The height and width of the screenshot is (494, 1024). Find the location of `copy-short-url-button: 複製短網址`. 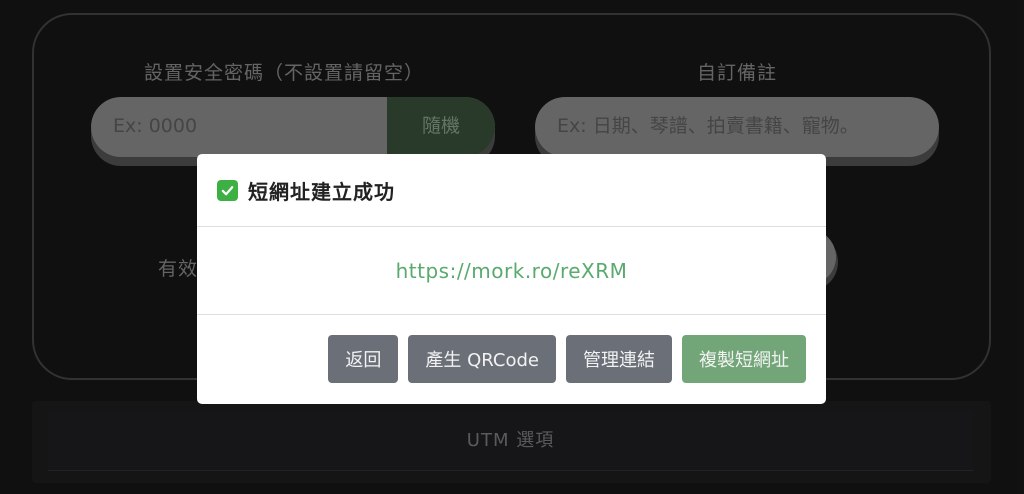

copy-short-url-button: 複製短網址 is located at coordinates (744, 359).